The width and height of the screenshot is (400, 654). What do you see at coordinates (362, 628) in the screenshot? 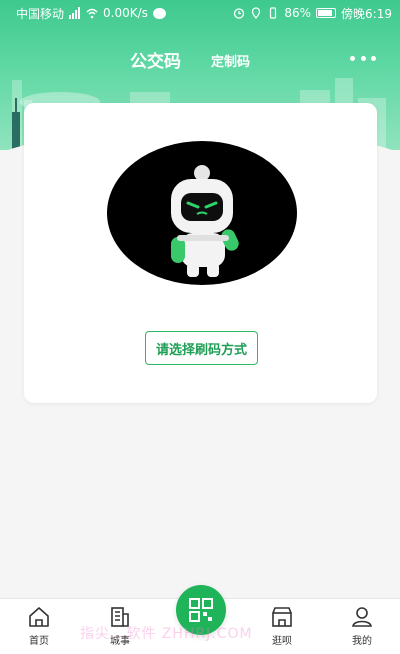
I see `tab-profile: 我的` at bounding box center [362, 628].